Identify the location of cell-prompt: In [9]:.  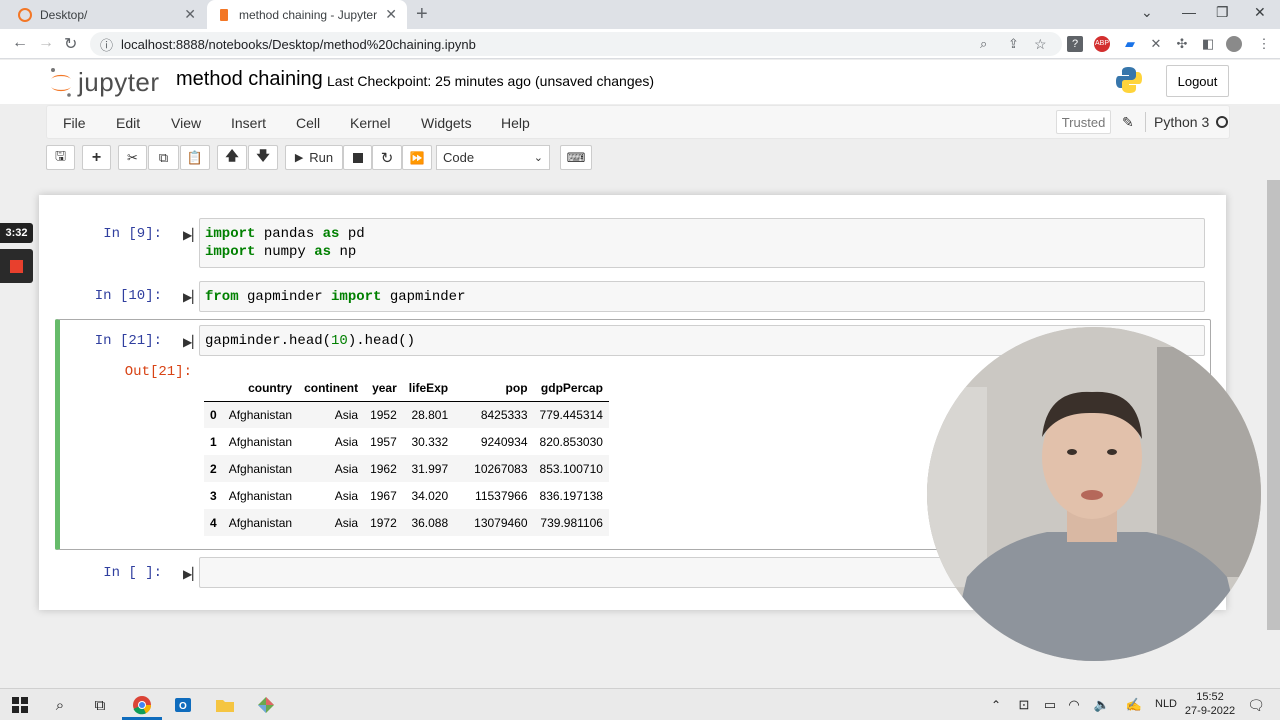
(132, 234).